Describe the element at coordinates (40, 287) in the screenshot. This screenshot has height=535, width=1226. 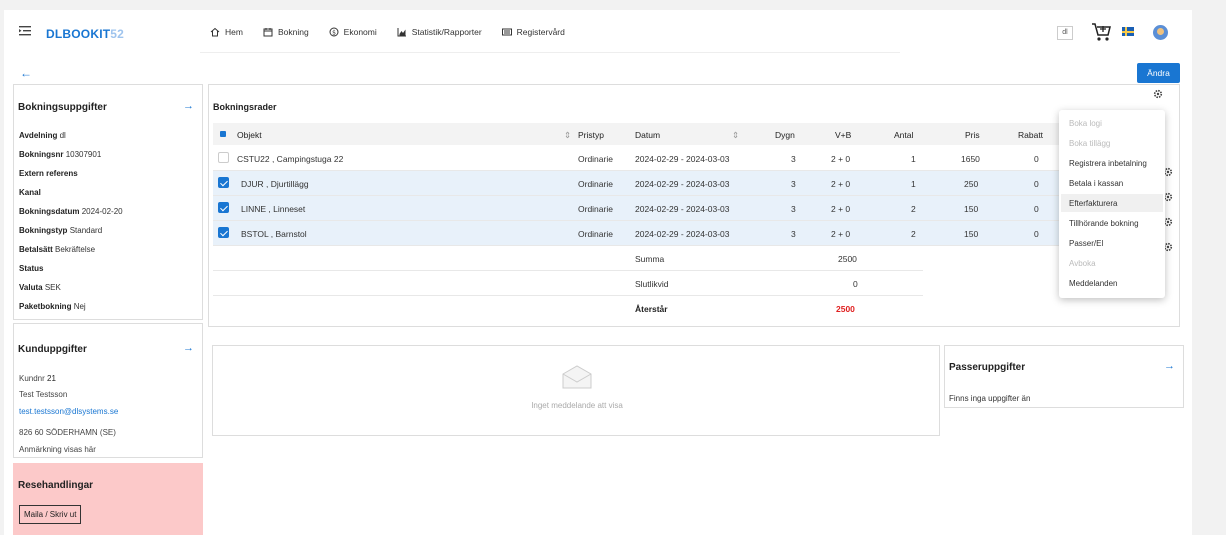
I see `detail-valuta: Valuta SEK` at that location.